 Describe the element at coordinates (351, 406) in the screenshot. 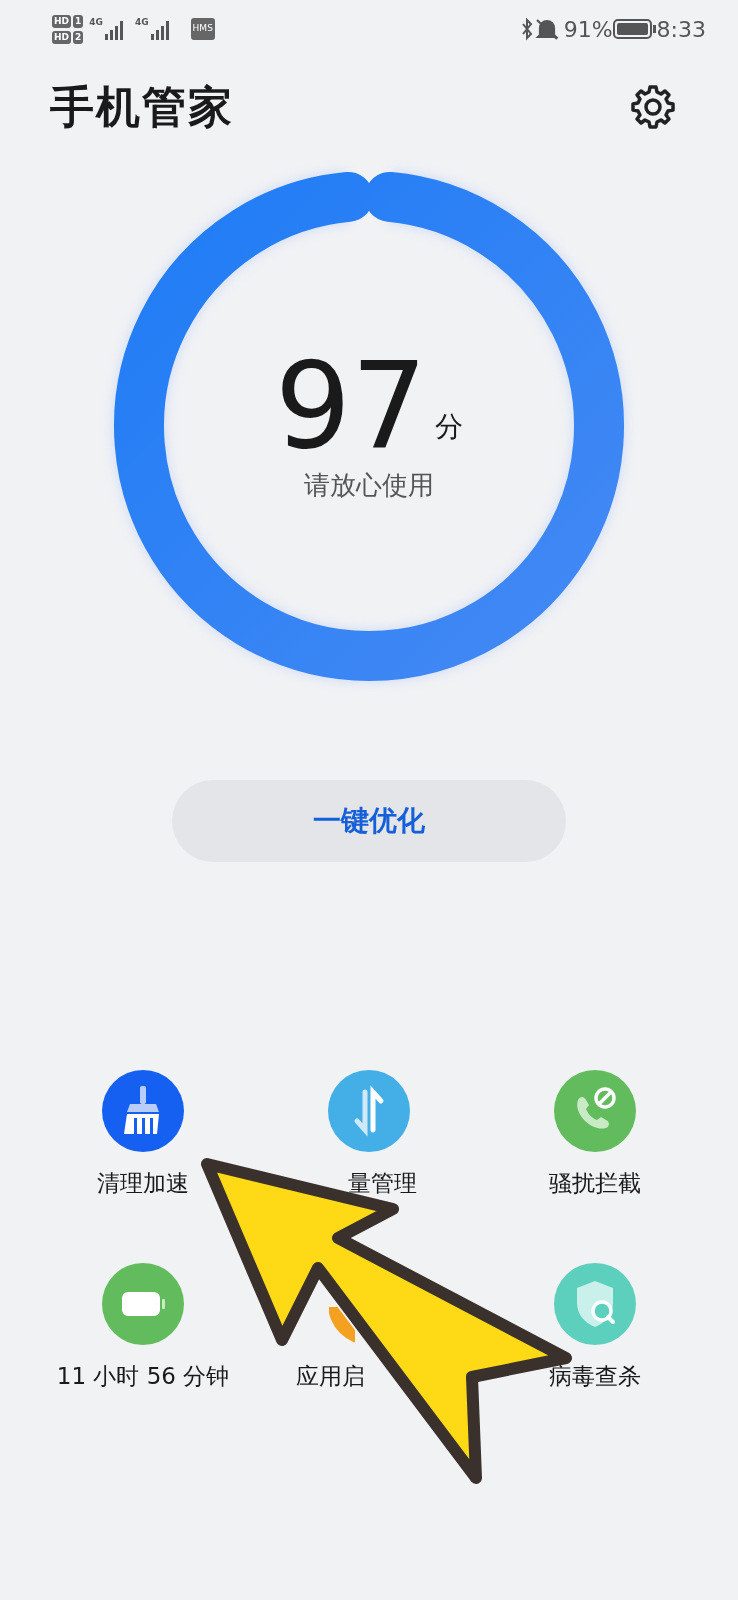

I see `score-value: 97` at that location.